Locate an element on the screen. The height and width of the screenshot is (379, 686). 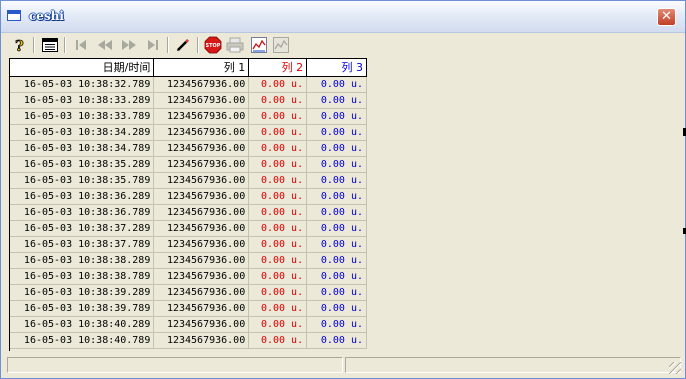
toolbar: ? STOP is located at coordinates (343, 45).